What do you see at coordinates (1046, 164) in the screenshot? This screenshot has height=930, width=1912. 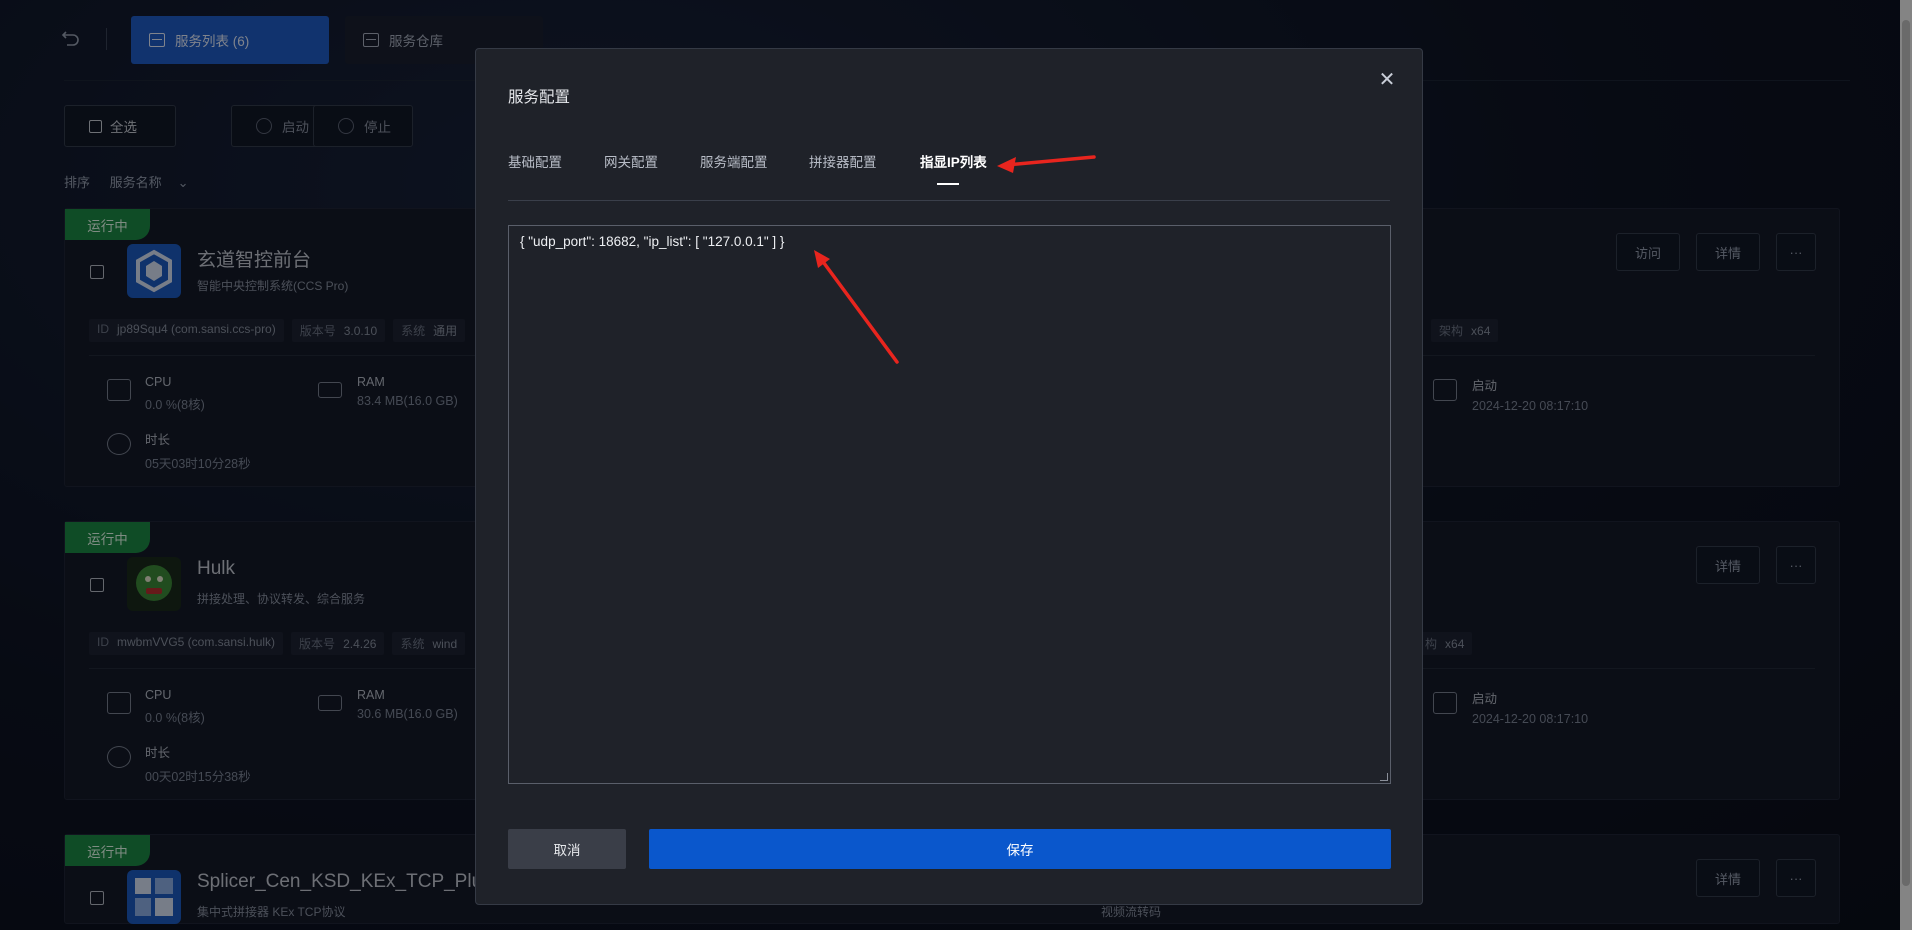 I see `arrow-to-tab-annotation` at bounding box center [1046, 164].